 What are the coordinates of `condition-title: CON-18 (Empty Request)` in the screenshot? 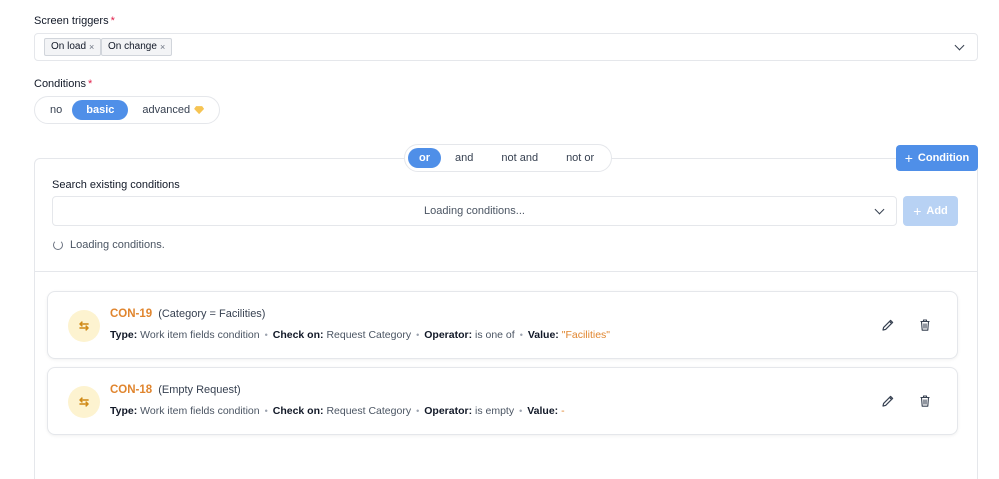 It's located at (175, 390).